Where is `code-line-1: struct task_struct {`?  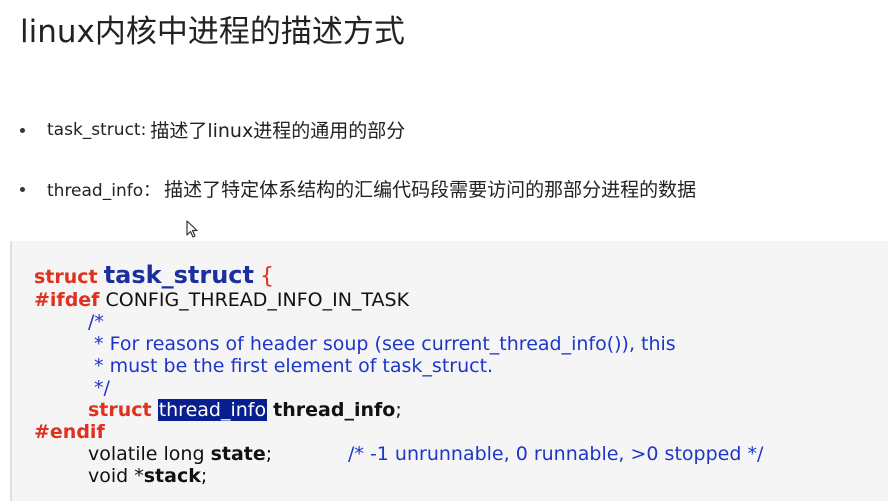 code-line-1: struct task_struct { is located at coordinates (154, 276).